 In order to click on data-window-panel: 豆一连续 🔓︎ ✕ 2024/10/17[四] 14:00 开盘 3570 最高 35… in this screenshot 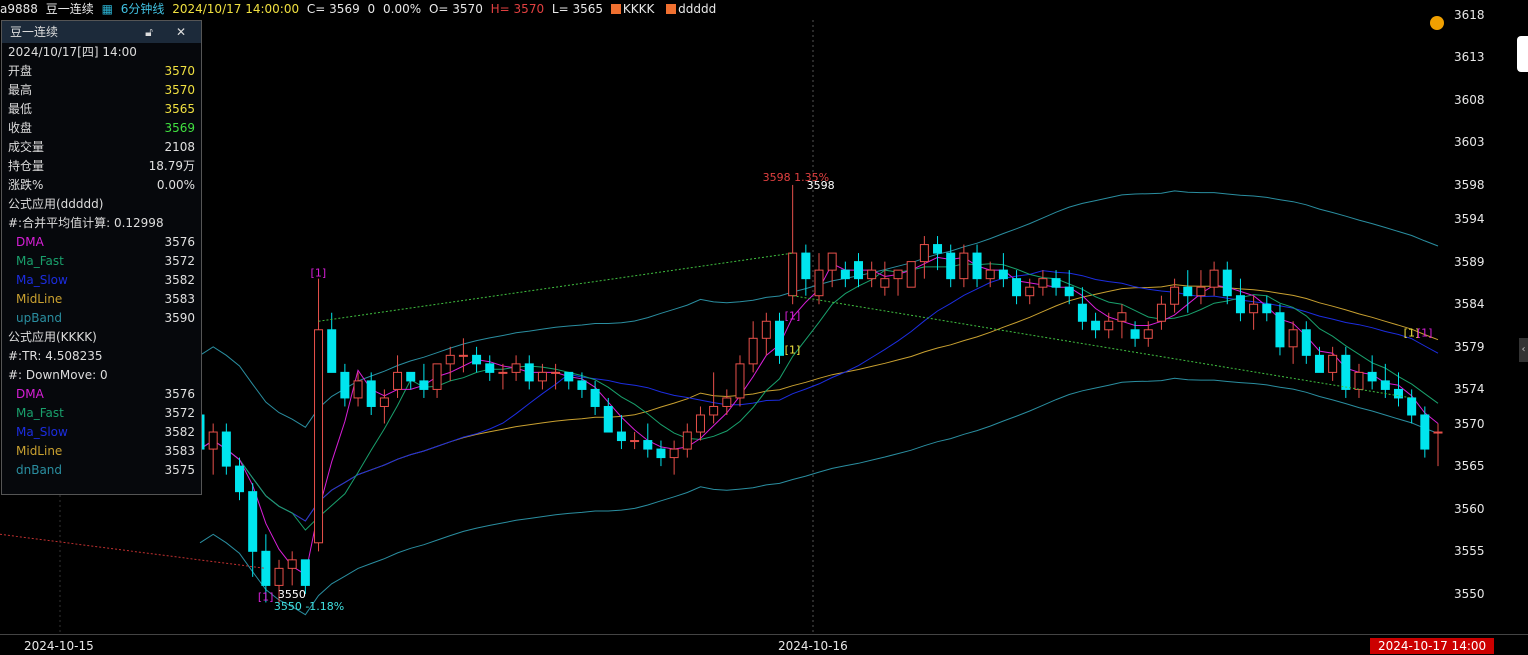, I will do `click(101, 257)`.